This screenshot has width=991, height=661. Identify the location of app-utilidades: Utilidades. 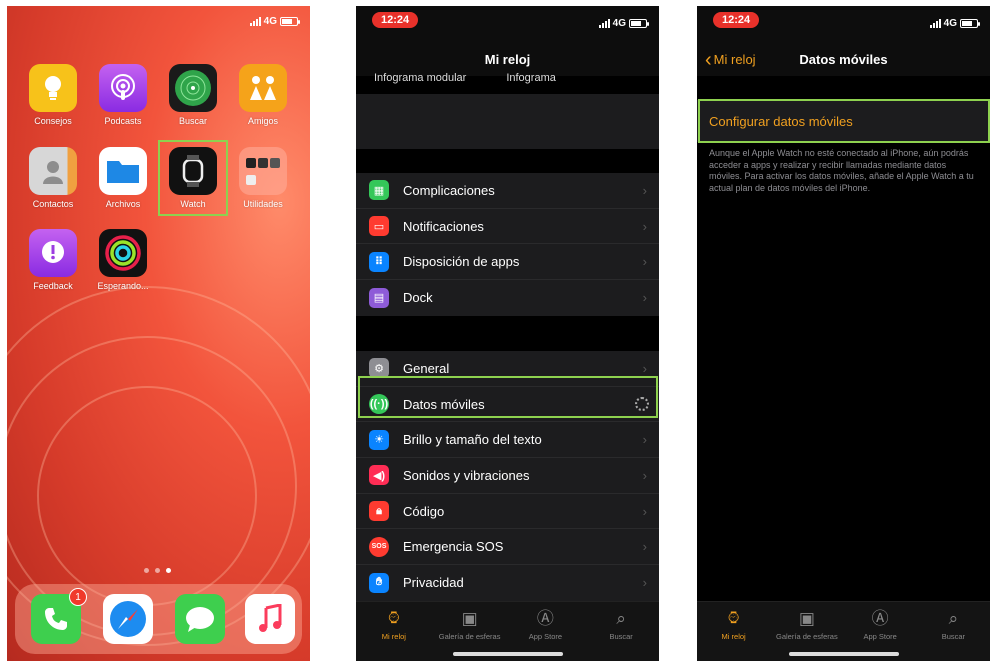
(263, 178).